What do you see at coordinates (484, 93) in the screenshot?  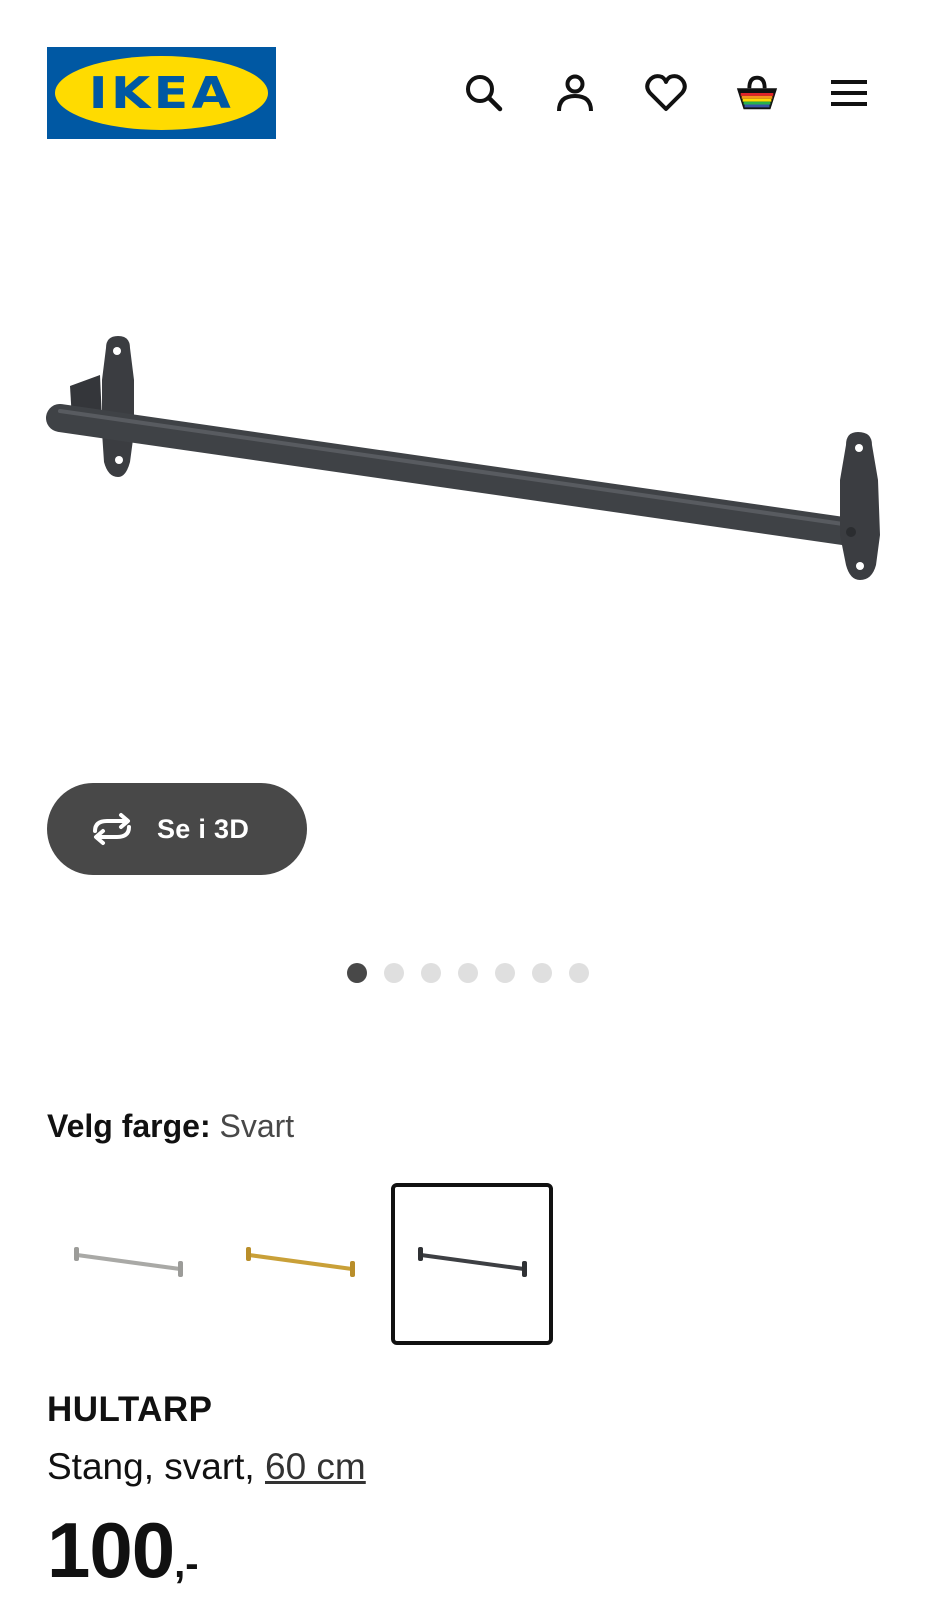 I see `search-icon` at bounding box center [484, 93].